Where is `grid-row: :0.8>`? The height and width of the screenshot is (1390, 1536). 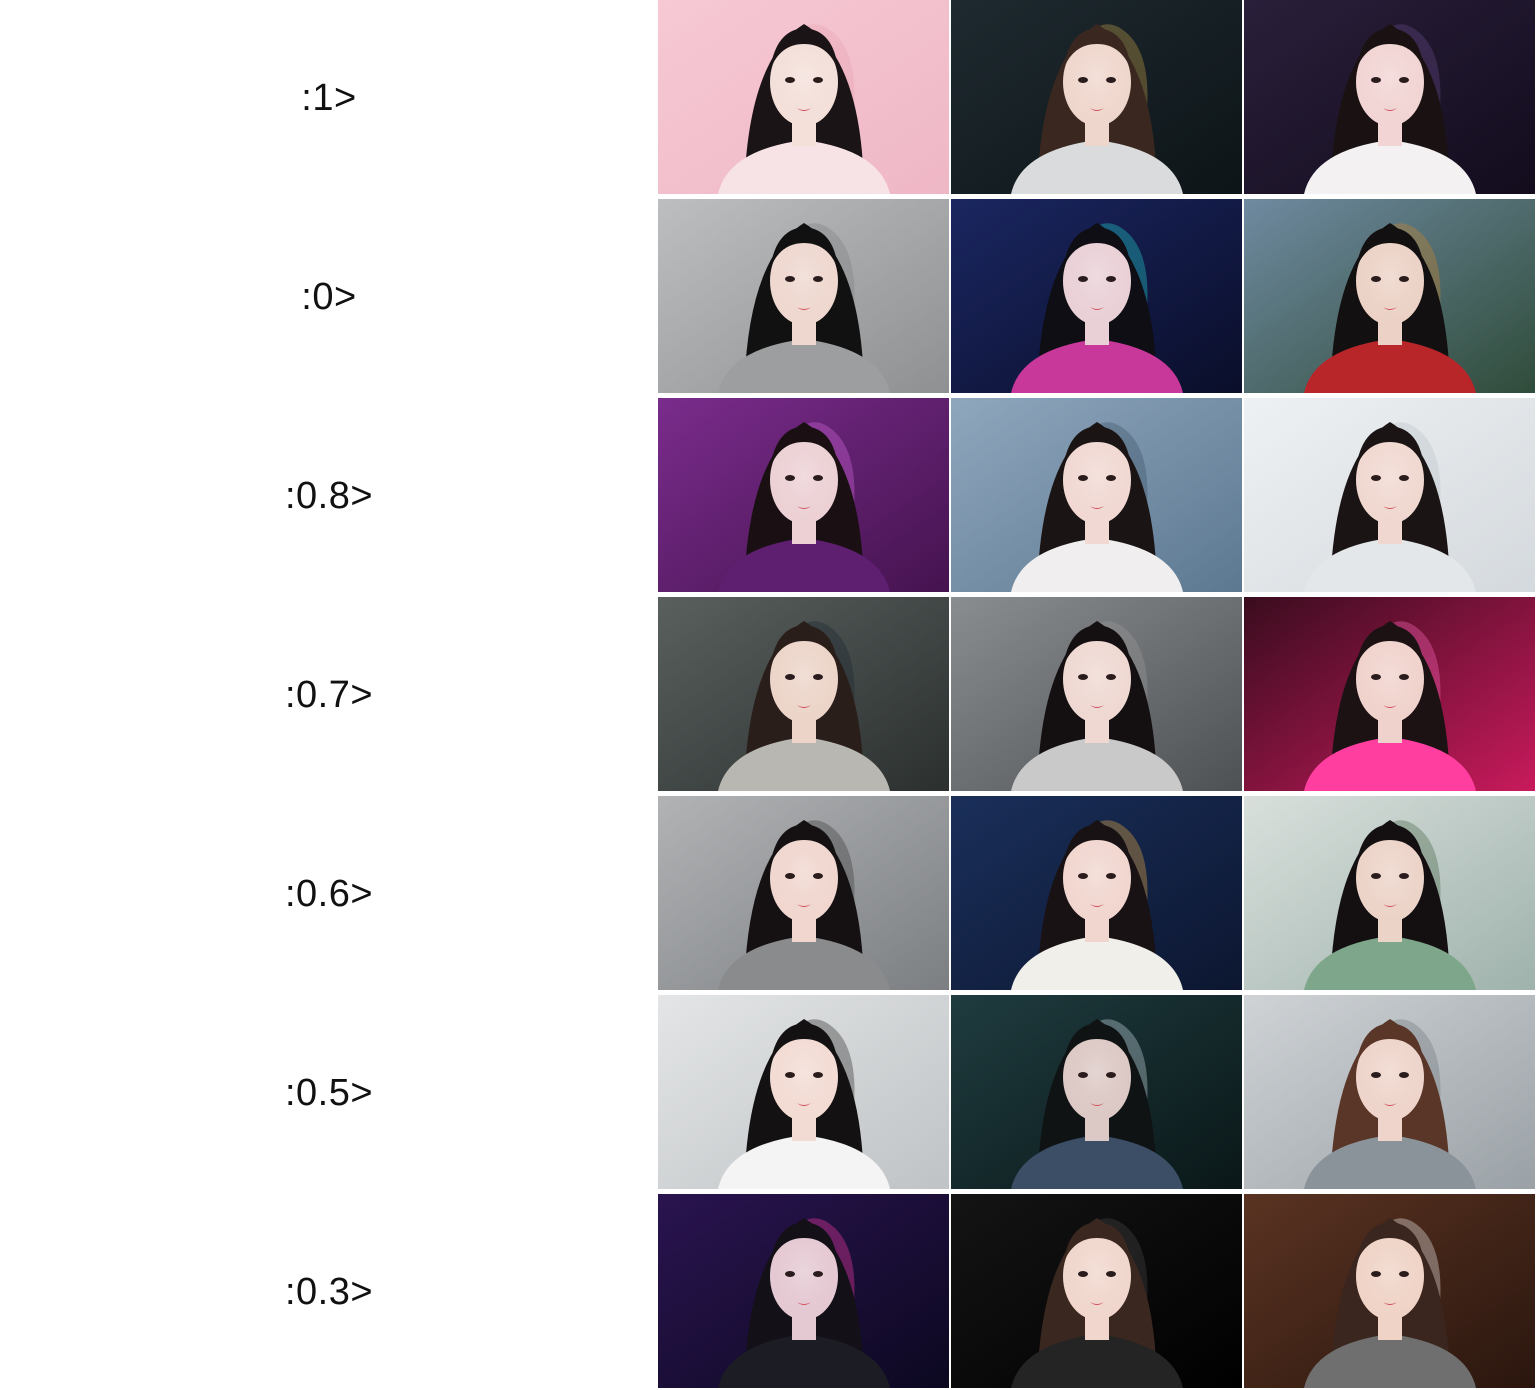
grid-row: :0.8> is located at coordinates (768, 496).